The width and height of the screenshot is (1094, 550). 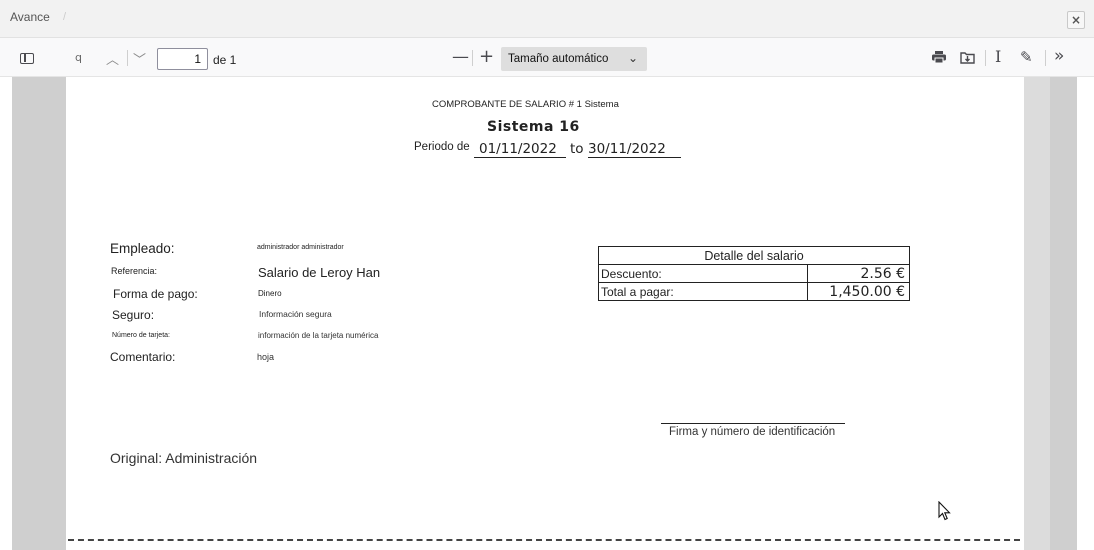 I want to click on card-number-label: Número de tarjeta:, so click(x=141, y=335).